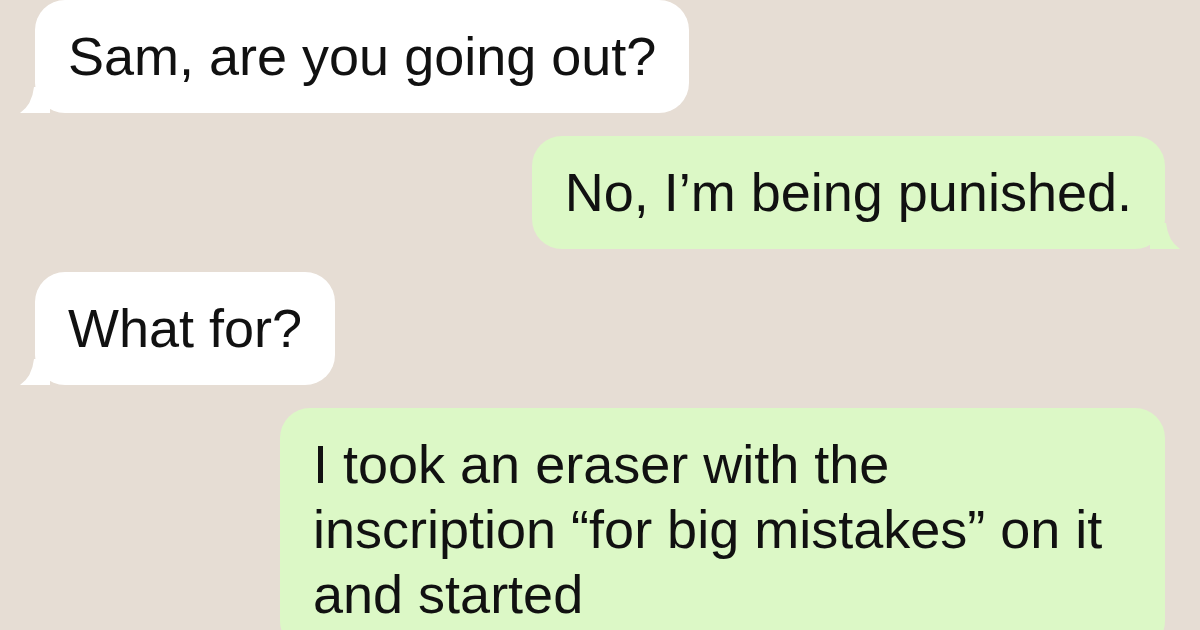  What do you see at coordinates (848, 192) in the screenshot?
I see `outgoing-message-bubble: No, I’m being punished.` at bounding box center [848, 192].